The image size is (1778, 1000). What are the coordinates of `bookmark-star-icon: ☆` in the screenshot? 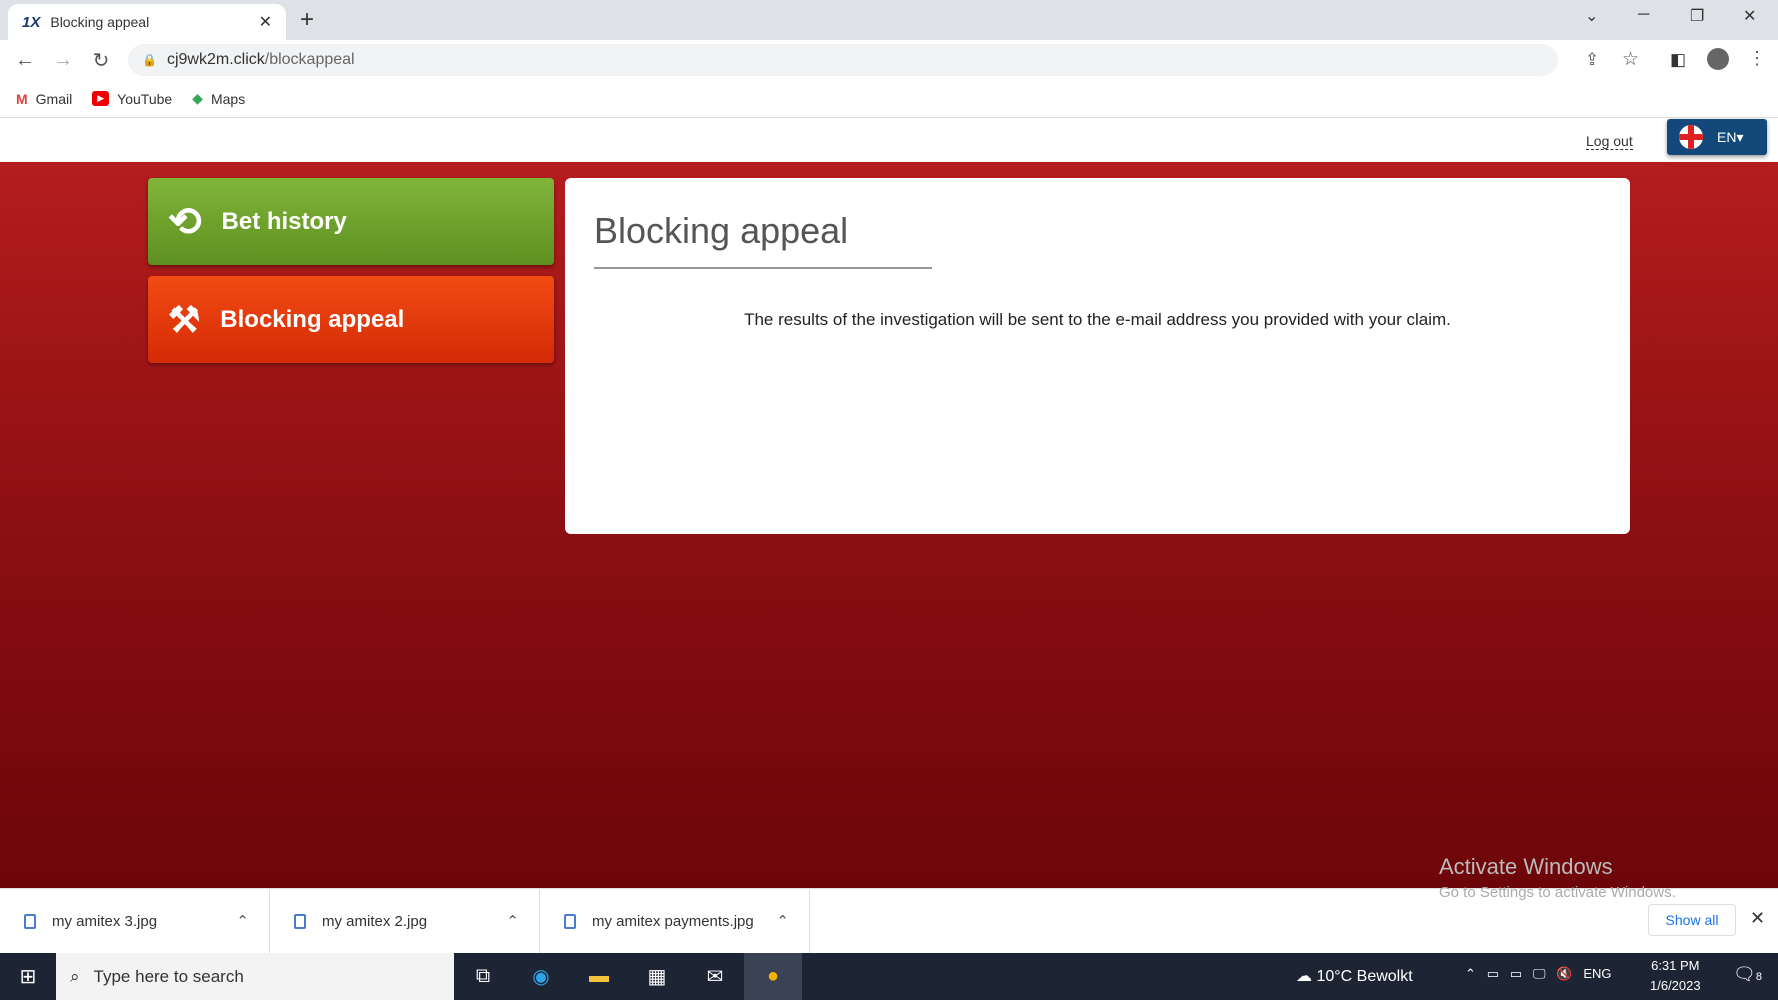 It's located at (1630, 59).